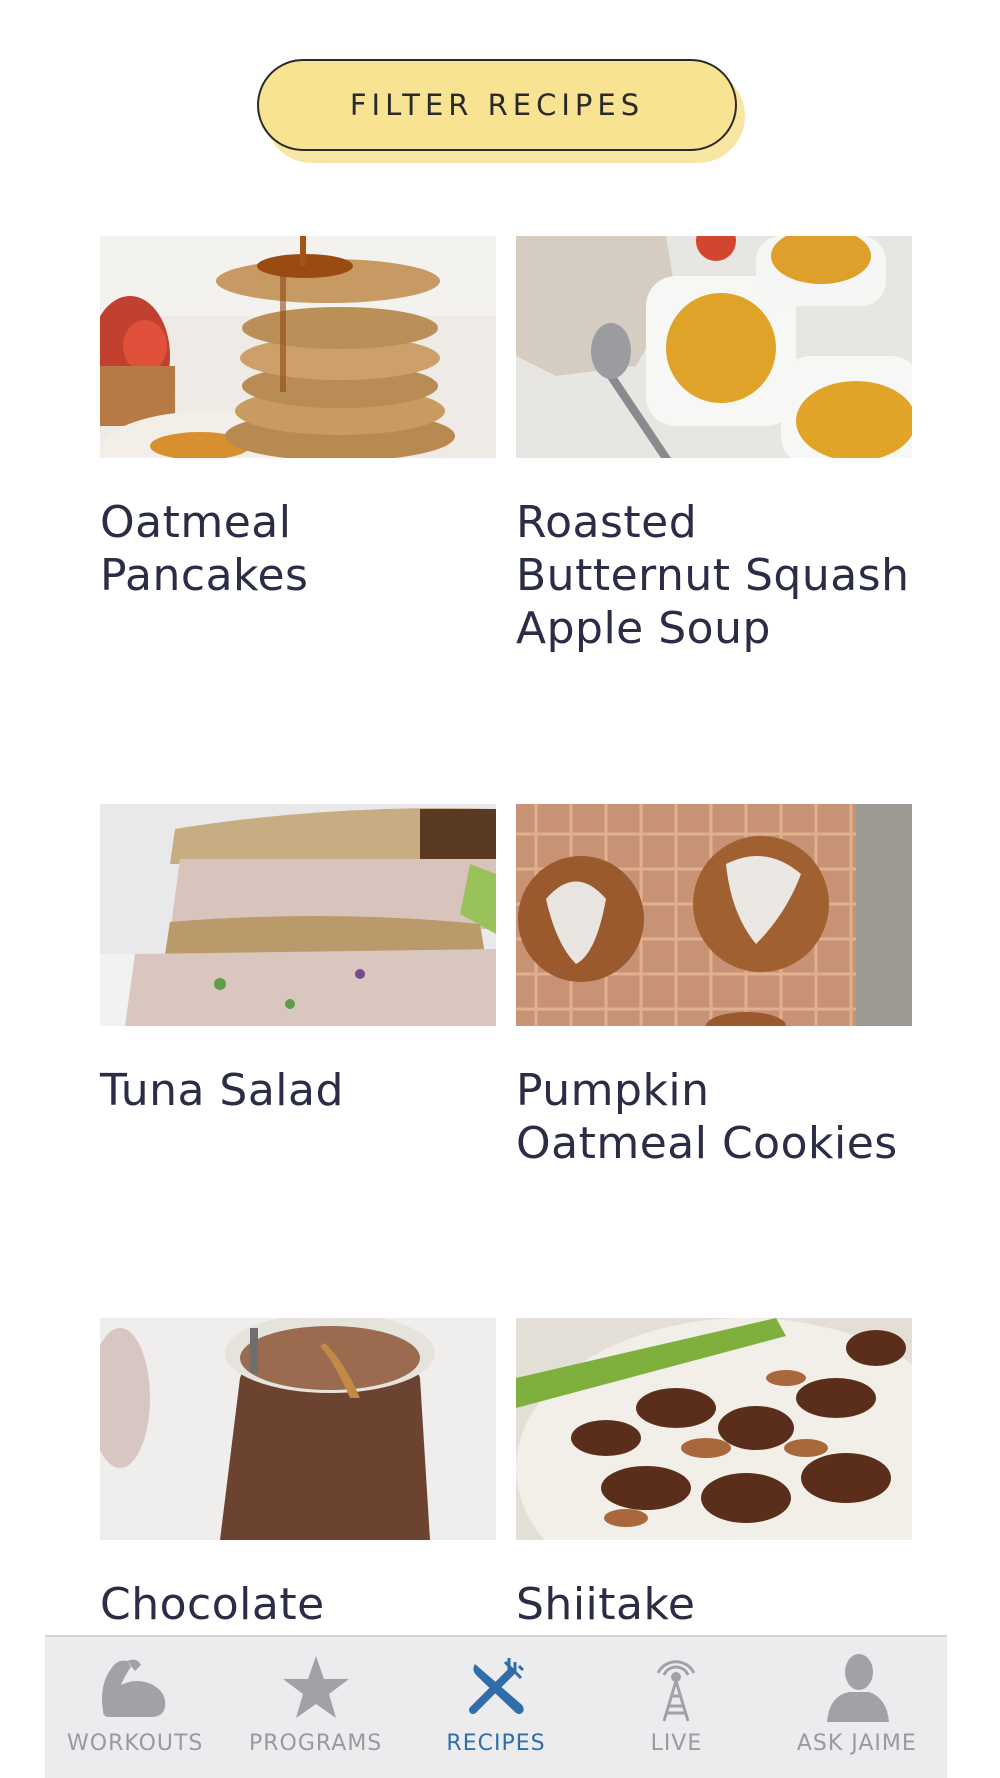 The width and height of the screenshot is (1000, 1778). I want to click on bottom-tab-bar: WORKOUTS PROGRAMS RECIPES LIVE ASK JAIME, so click(496, 1706).